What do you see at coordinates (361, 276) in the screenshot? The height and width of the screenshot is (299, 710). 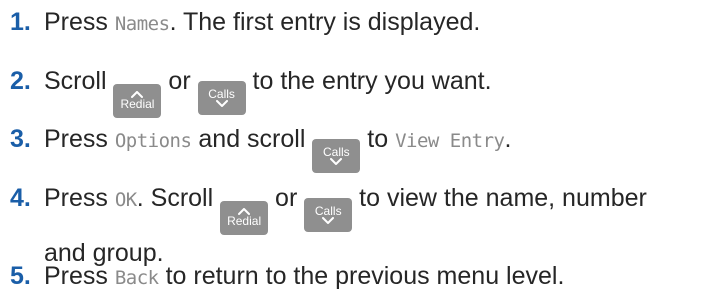 I see `step-text-fragment: to return to the previous menu level.` at bounding box center [361, 276].